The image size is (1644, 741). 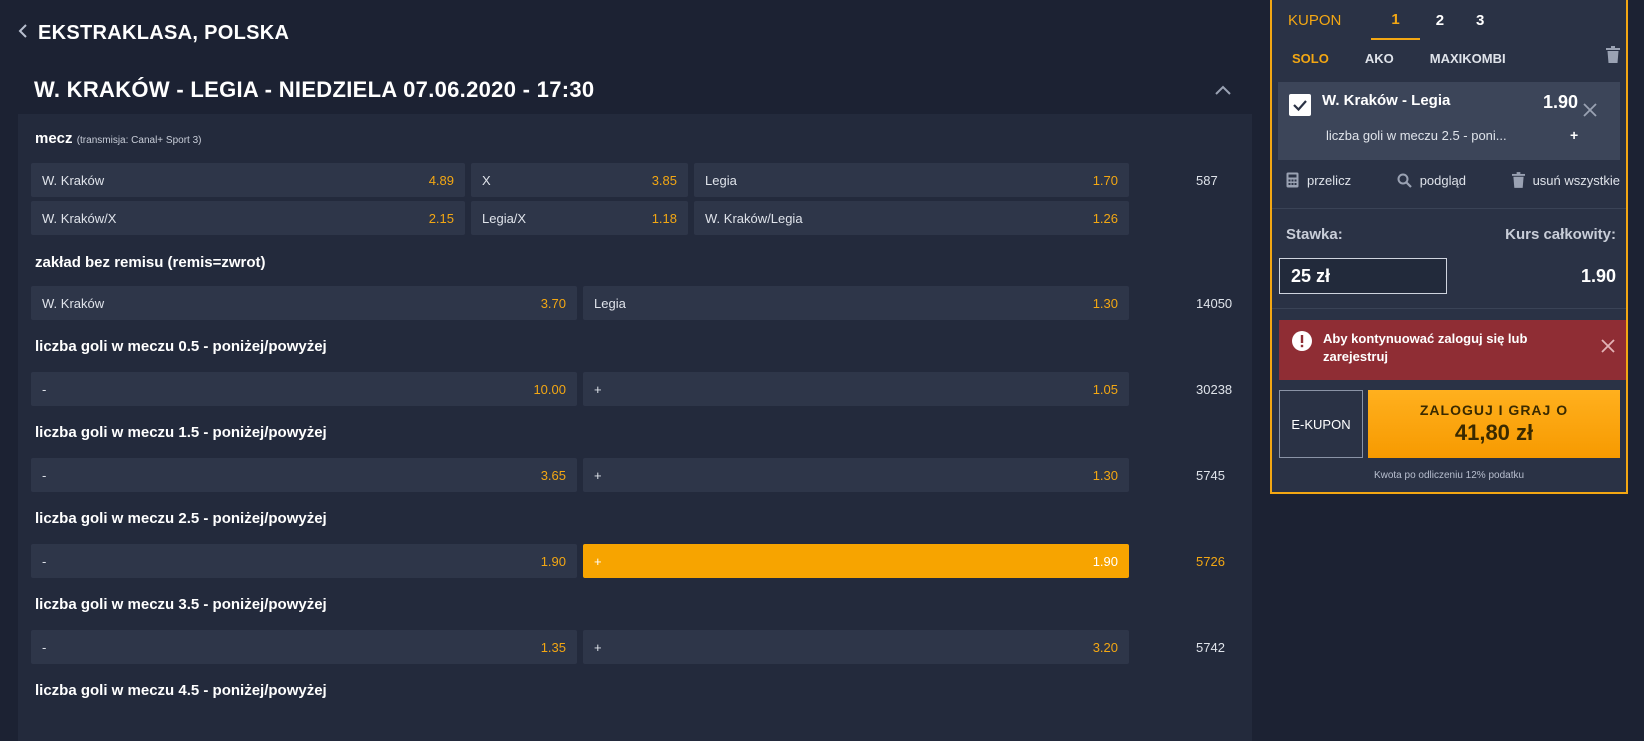 I want to click on odd-label: X, so click(x=486, y=180).